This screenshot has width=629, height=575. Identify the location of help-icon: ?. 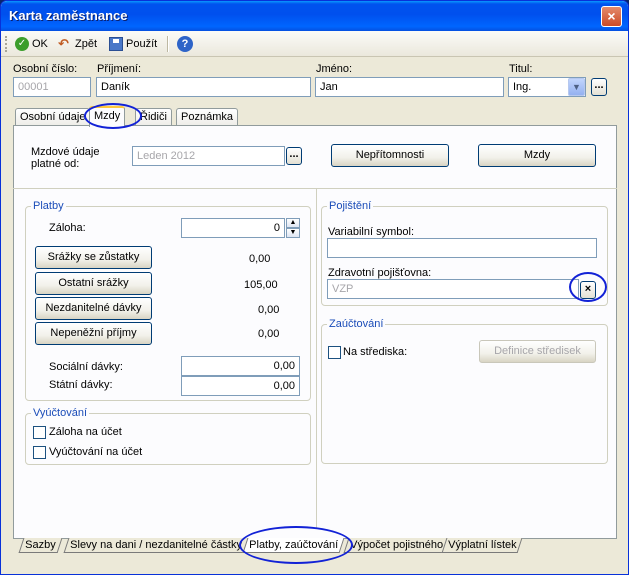
(185, 44).